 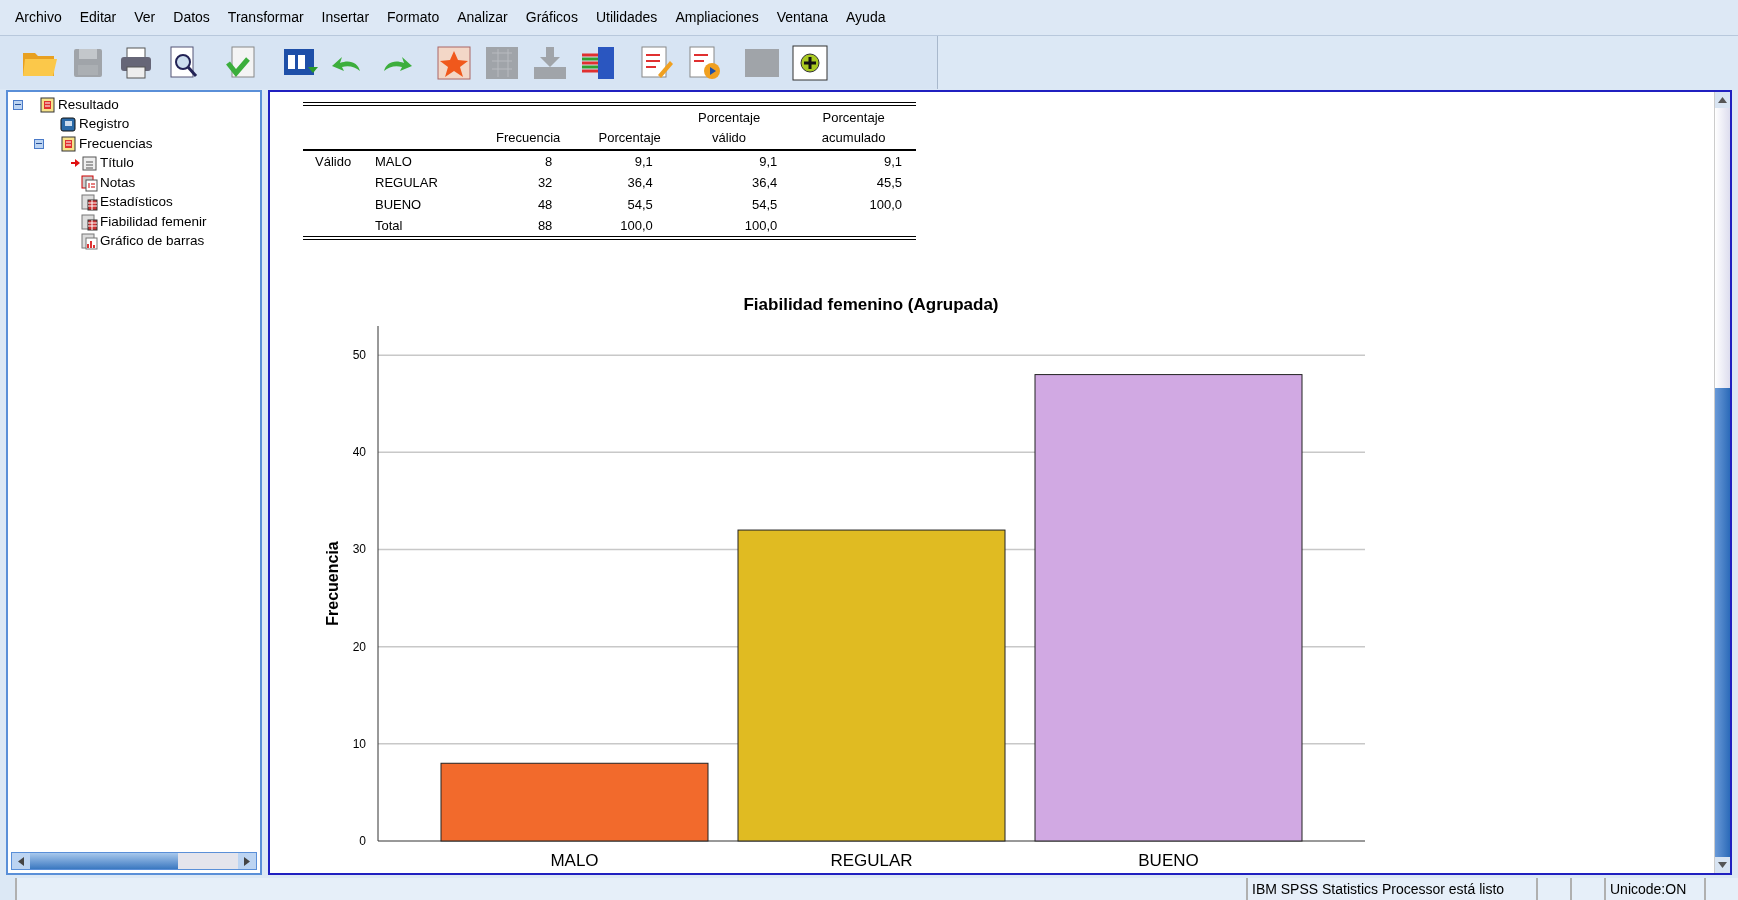 What do you see at coordinates (333, 161) in the screenshot?
I see `row-group-label: Válido` at bounding box center [333, 161].